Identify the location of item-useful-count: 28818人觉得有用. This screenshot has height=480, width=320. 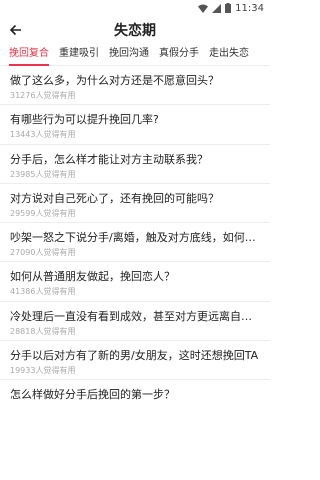
(43, 331).